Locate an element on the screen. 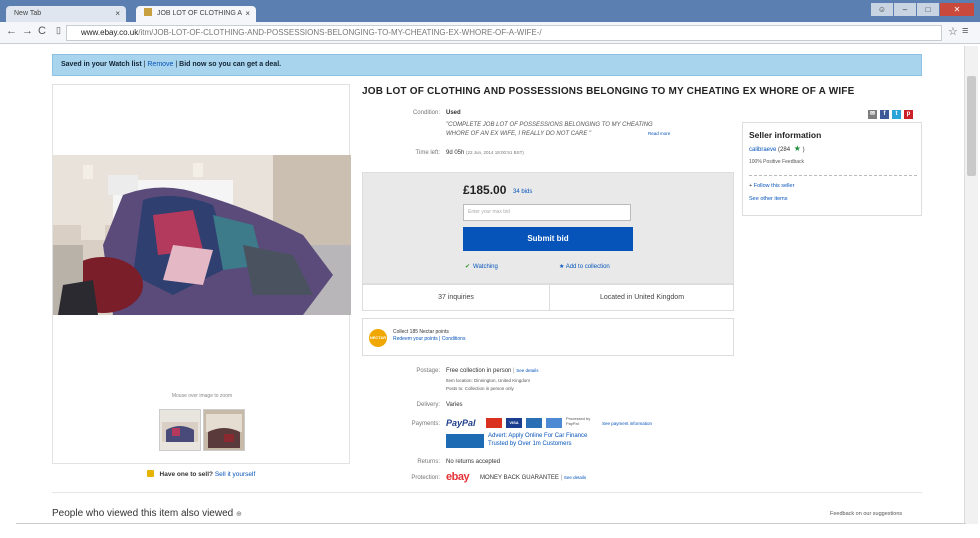 Image resolution: width=980 pixels, height=538 pixels. page-icon: ▯ is located at coordinates (58, 30).